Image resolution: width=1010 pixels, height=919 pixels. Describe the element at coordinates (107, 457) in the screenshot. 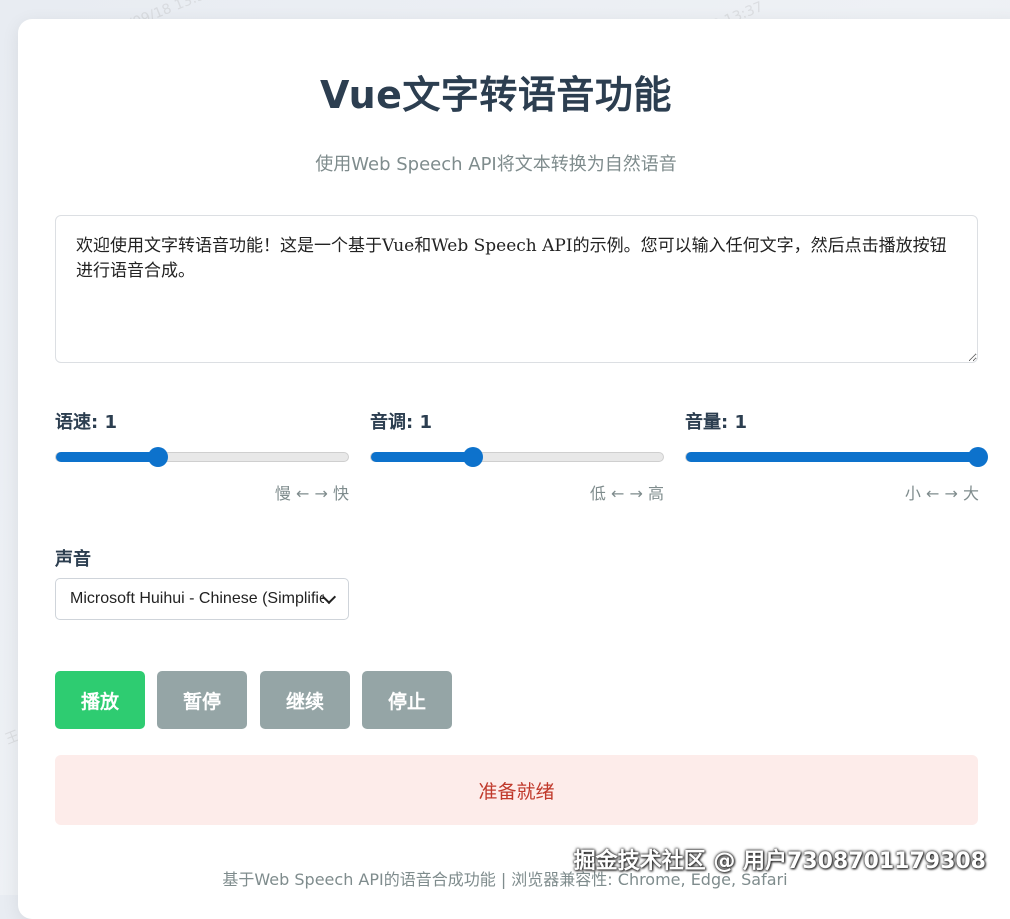

I see `rate-slider-fill` at that location.